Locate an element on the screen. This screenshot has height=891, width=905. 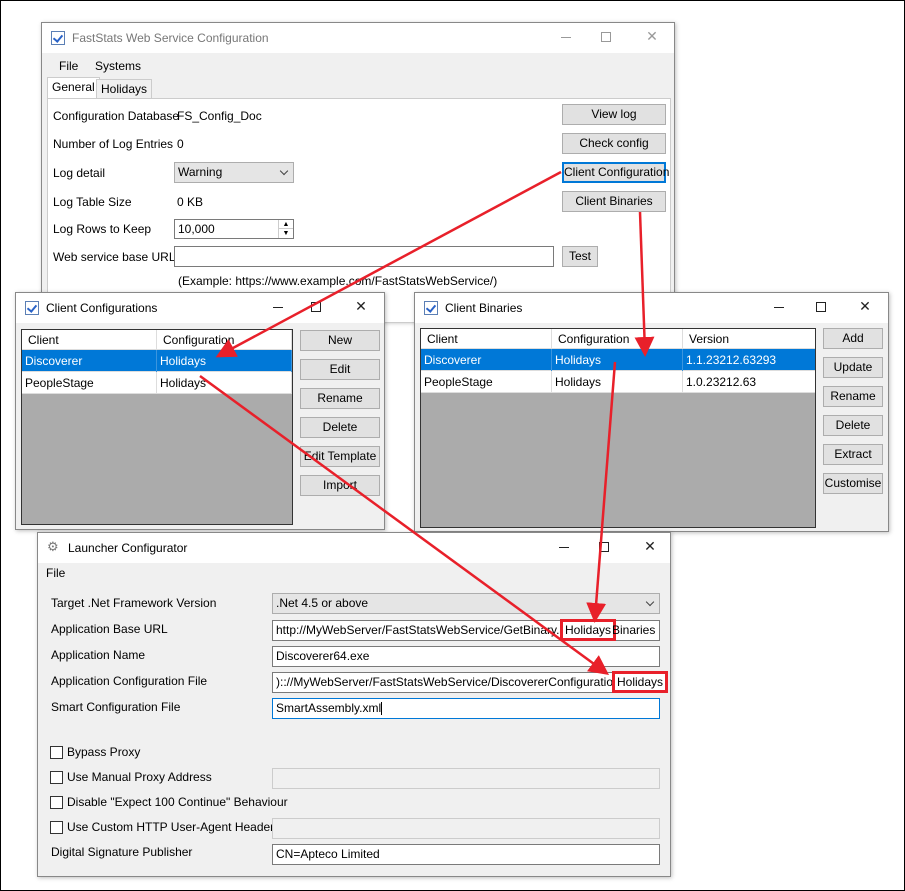
extract-button: Extract is located at coordinates (853, 454).